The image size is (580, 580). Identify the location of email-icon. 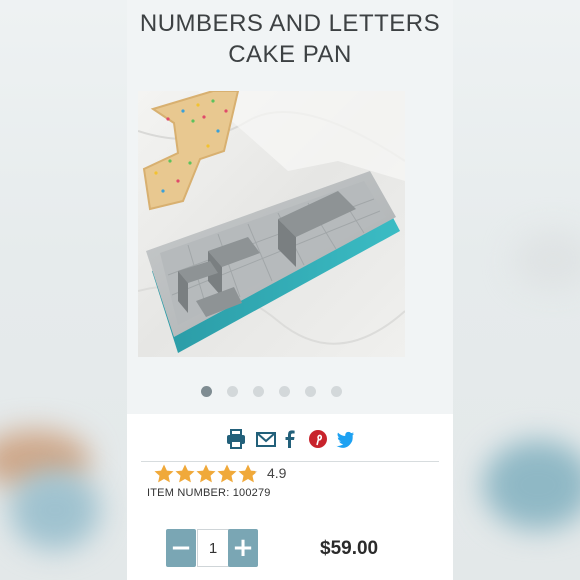
(266, 439).